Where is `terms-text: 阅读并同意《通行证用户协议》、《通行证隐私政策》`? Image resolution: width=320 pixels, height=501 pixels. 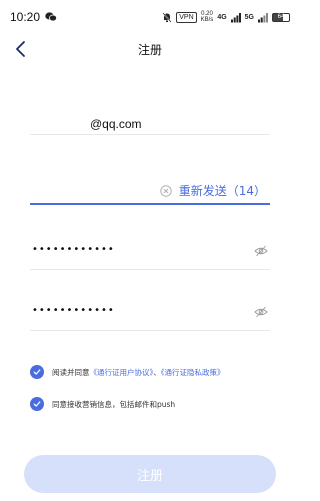
terms-text: 阅读并同意《通行证用户协议》、《通行证隐私政策》 is located at coordinates (138, 372).